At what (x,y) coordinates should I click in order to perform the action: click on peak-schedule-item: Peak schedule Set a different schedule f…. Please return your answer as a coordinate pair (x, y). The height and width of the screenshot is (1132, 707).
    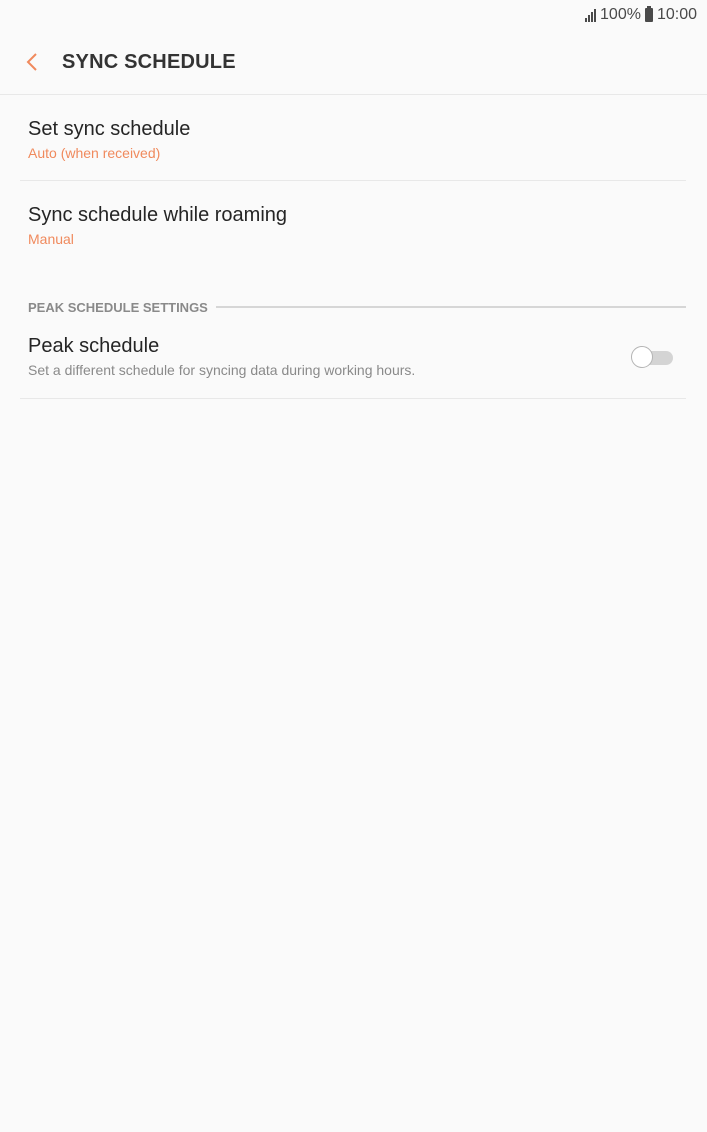
    Looking at the image, I should click on (353, 357).